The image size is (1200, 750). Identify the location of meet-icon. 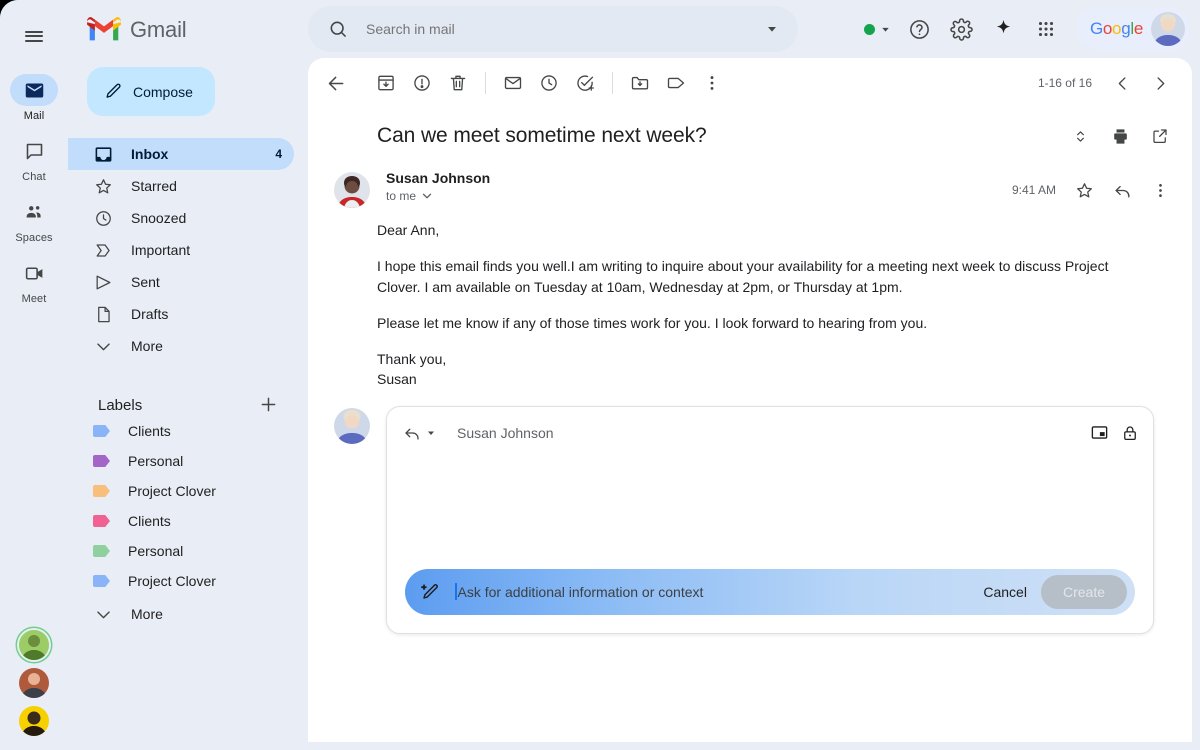
(34, 273).